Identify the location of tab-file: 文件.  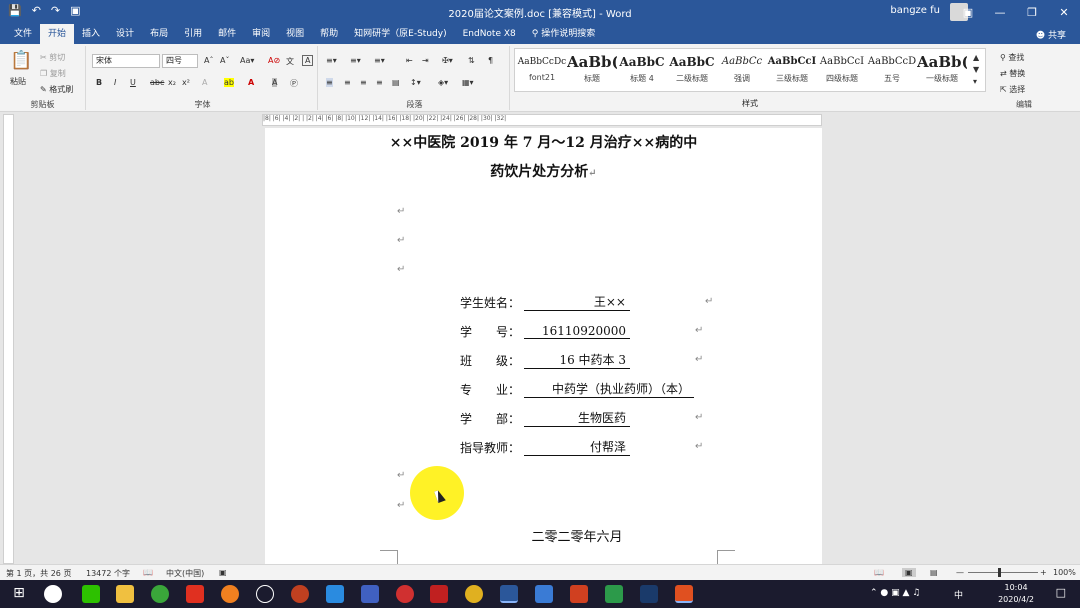
(23, 34).